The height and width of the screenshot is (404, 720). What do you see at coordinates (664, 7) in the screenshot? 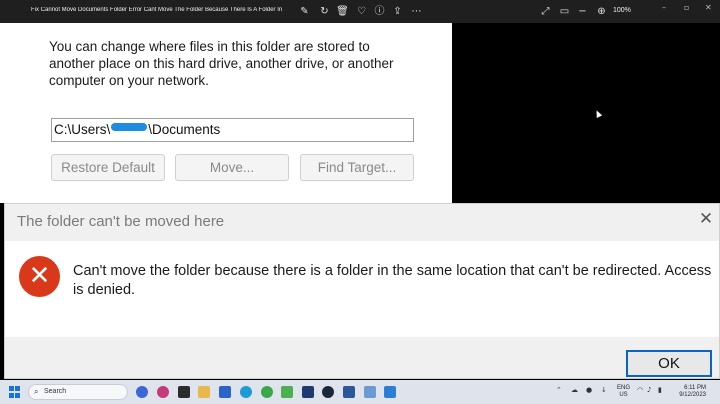
I see `minimize-icon: –` at bounding box center [664, 7].